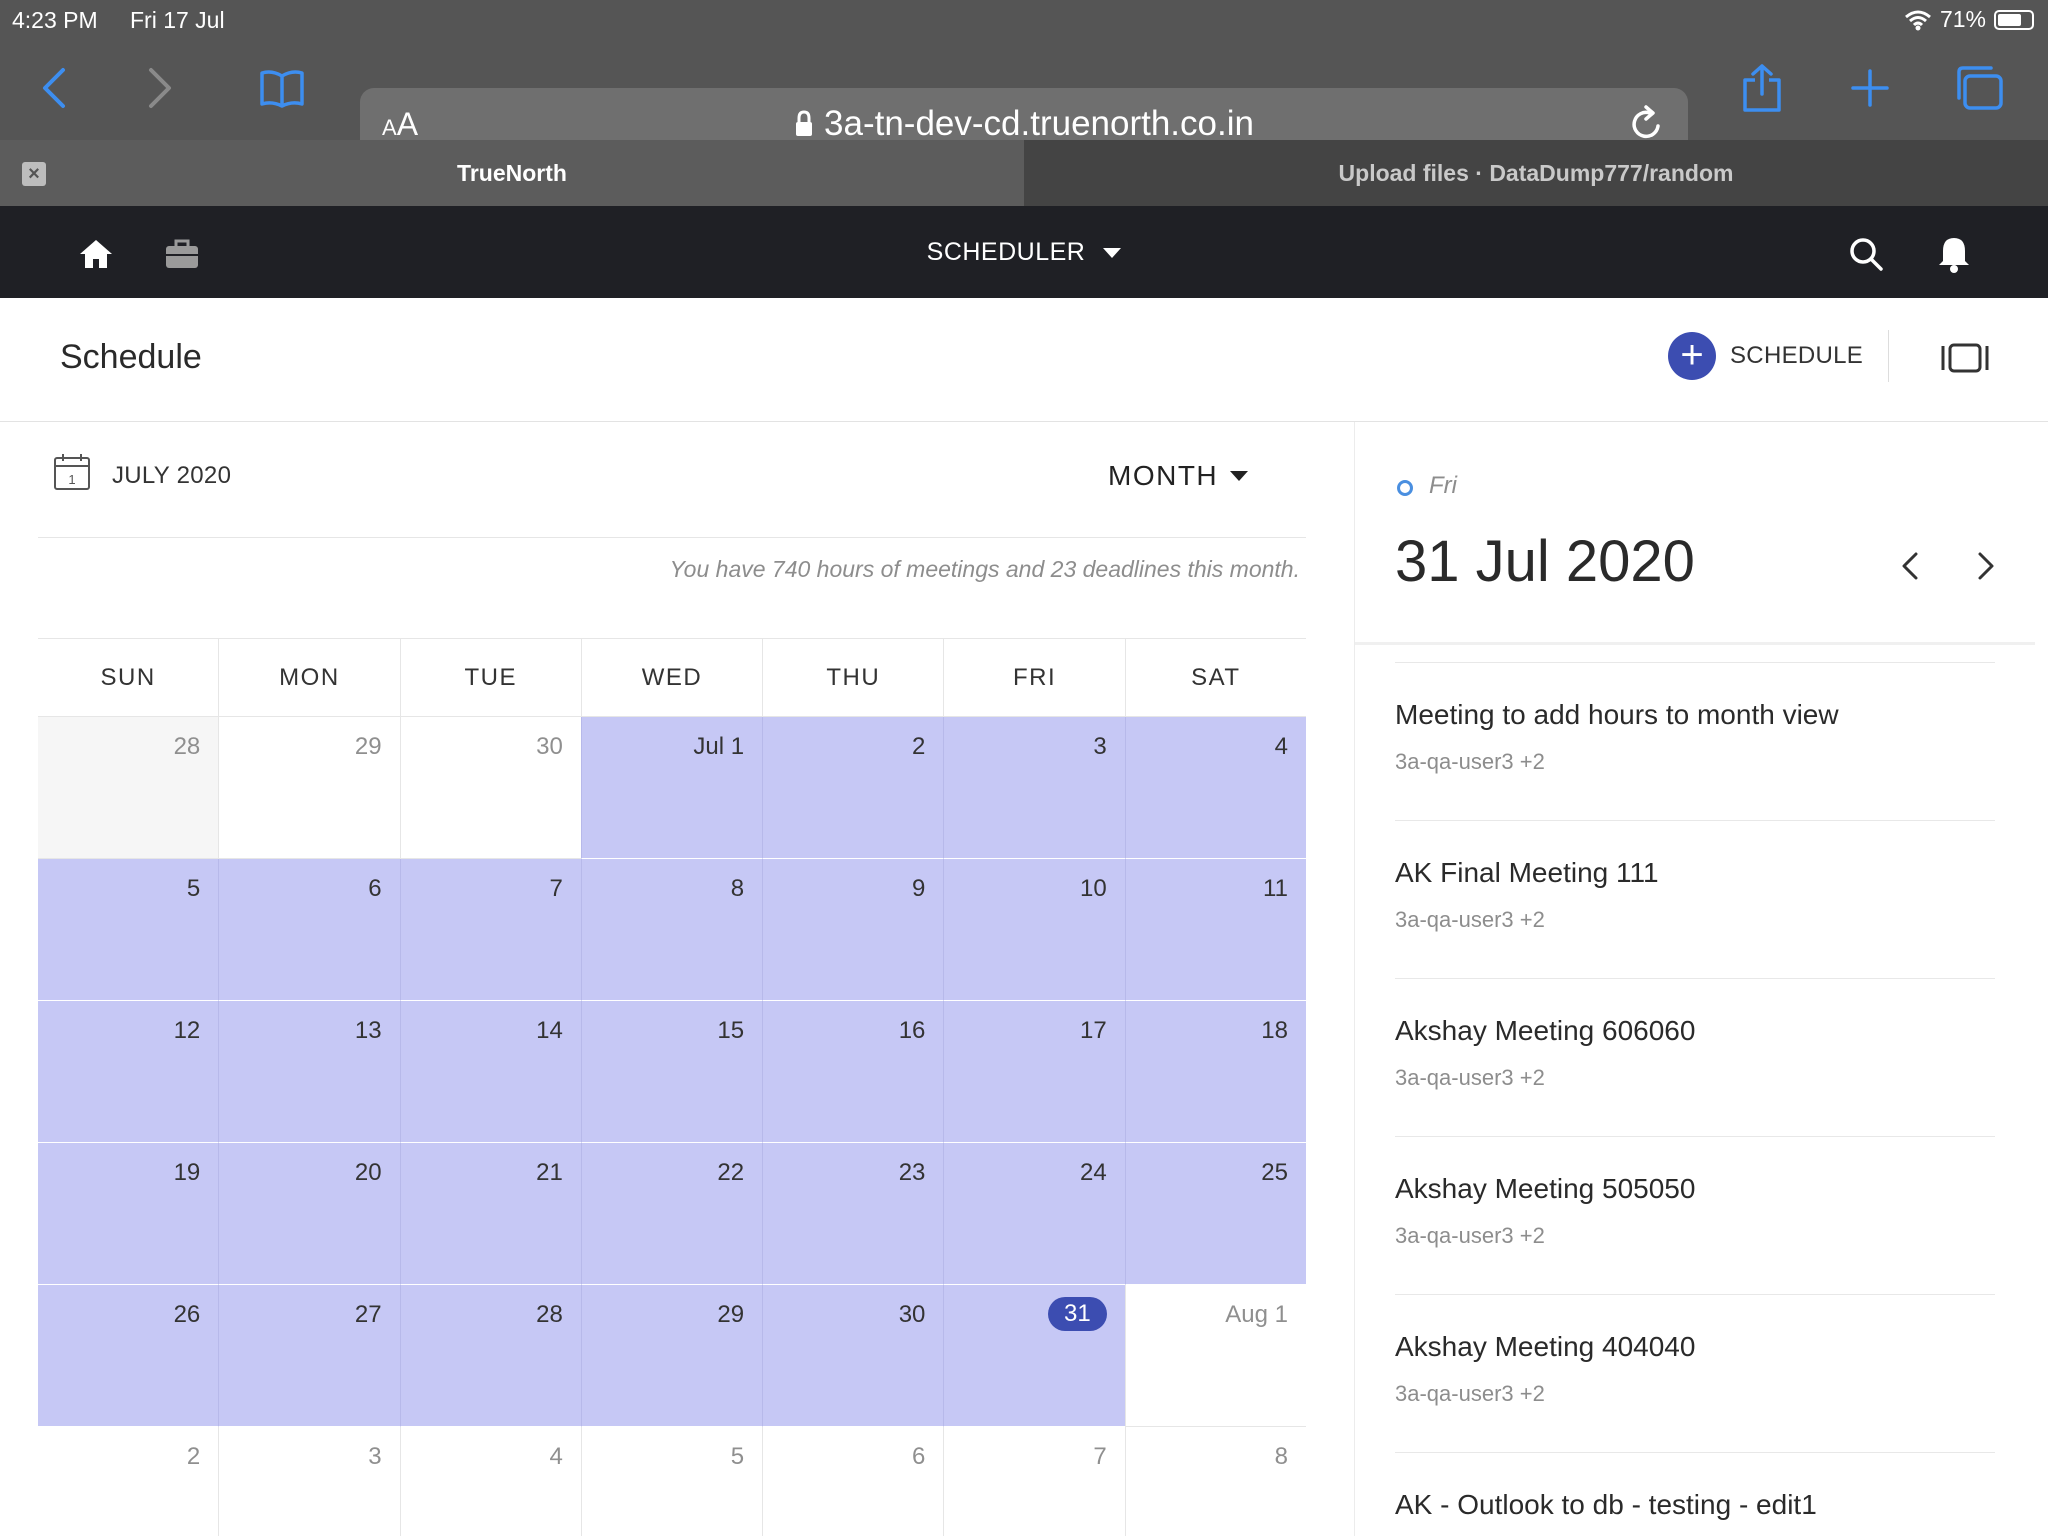 This screenshot has width=2048, height=1536. Describe the element at coordinates (919, 746) in the screenshot. I see `day-number: 2` at that location.